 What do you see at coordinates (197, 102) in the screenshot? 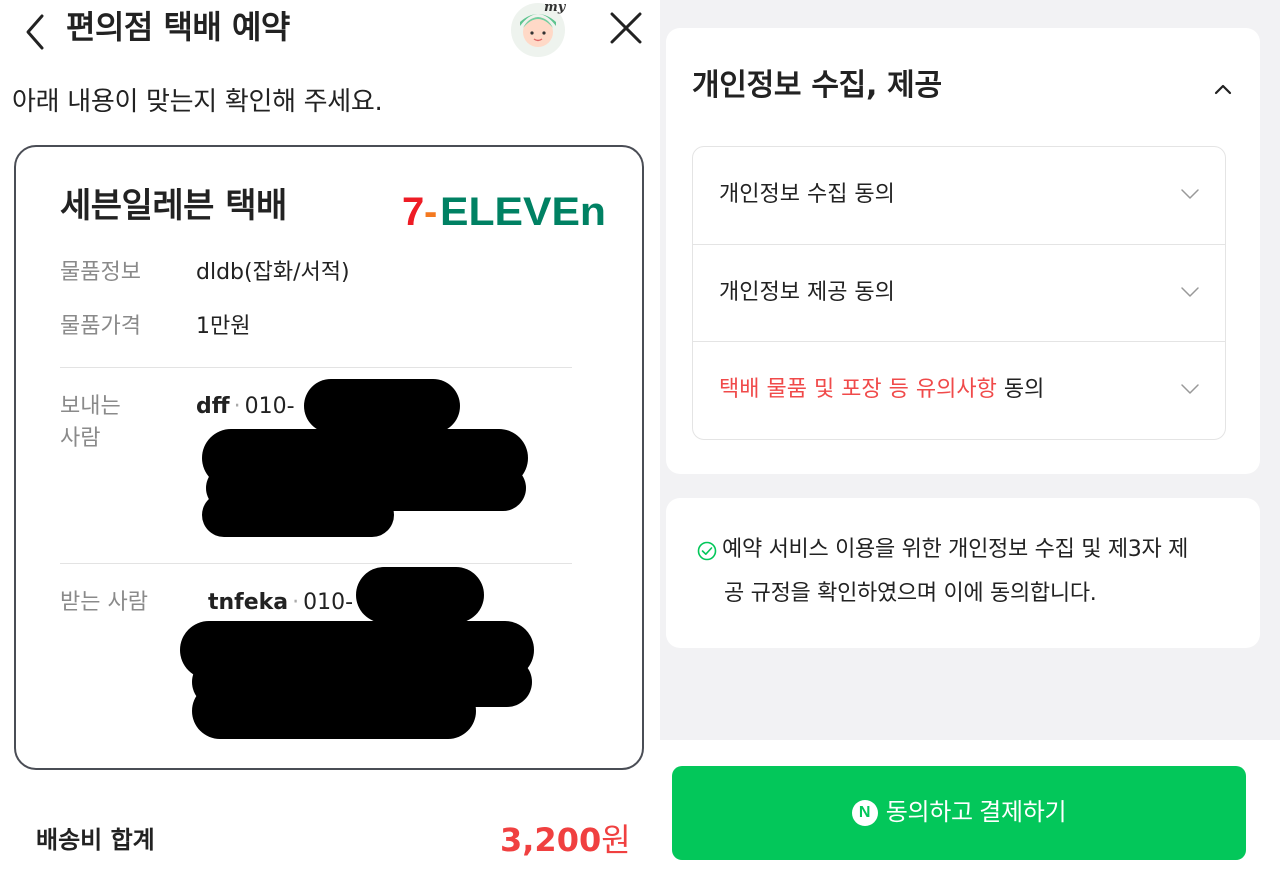
I see `instruction-text: 아래 내용이 맞는지 확인해 주세요.` at bounding box center [197, 102].